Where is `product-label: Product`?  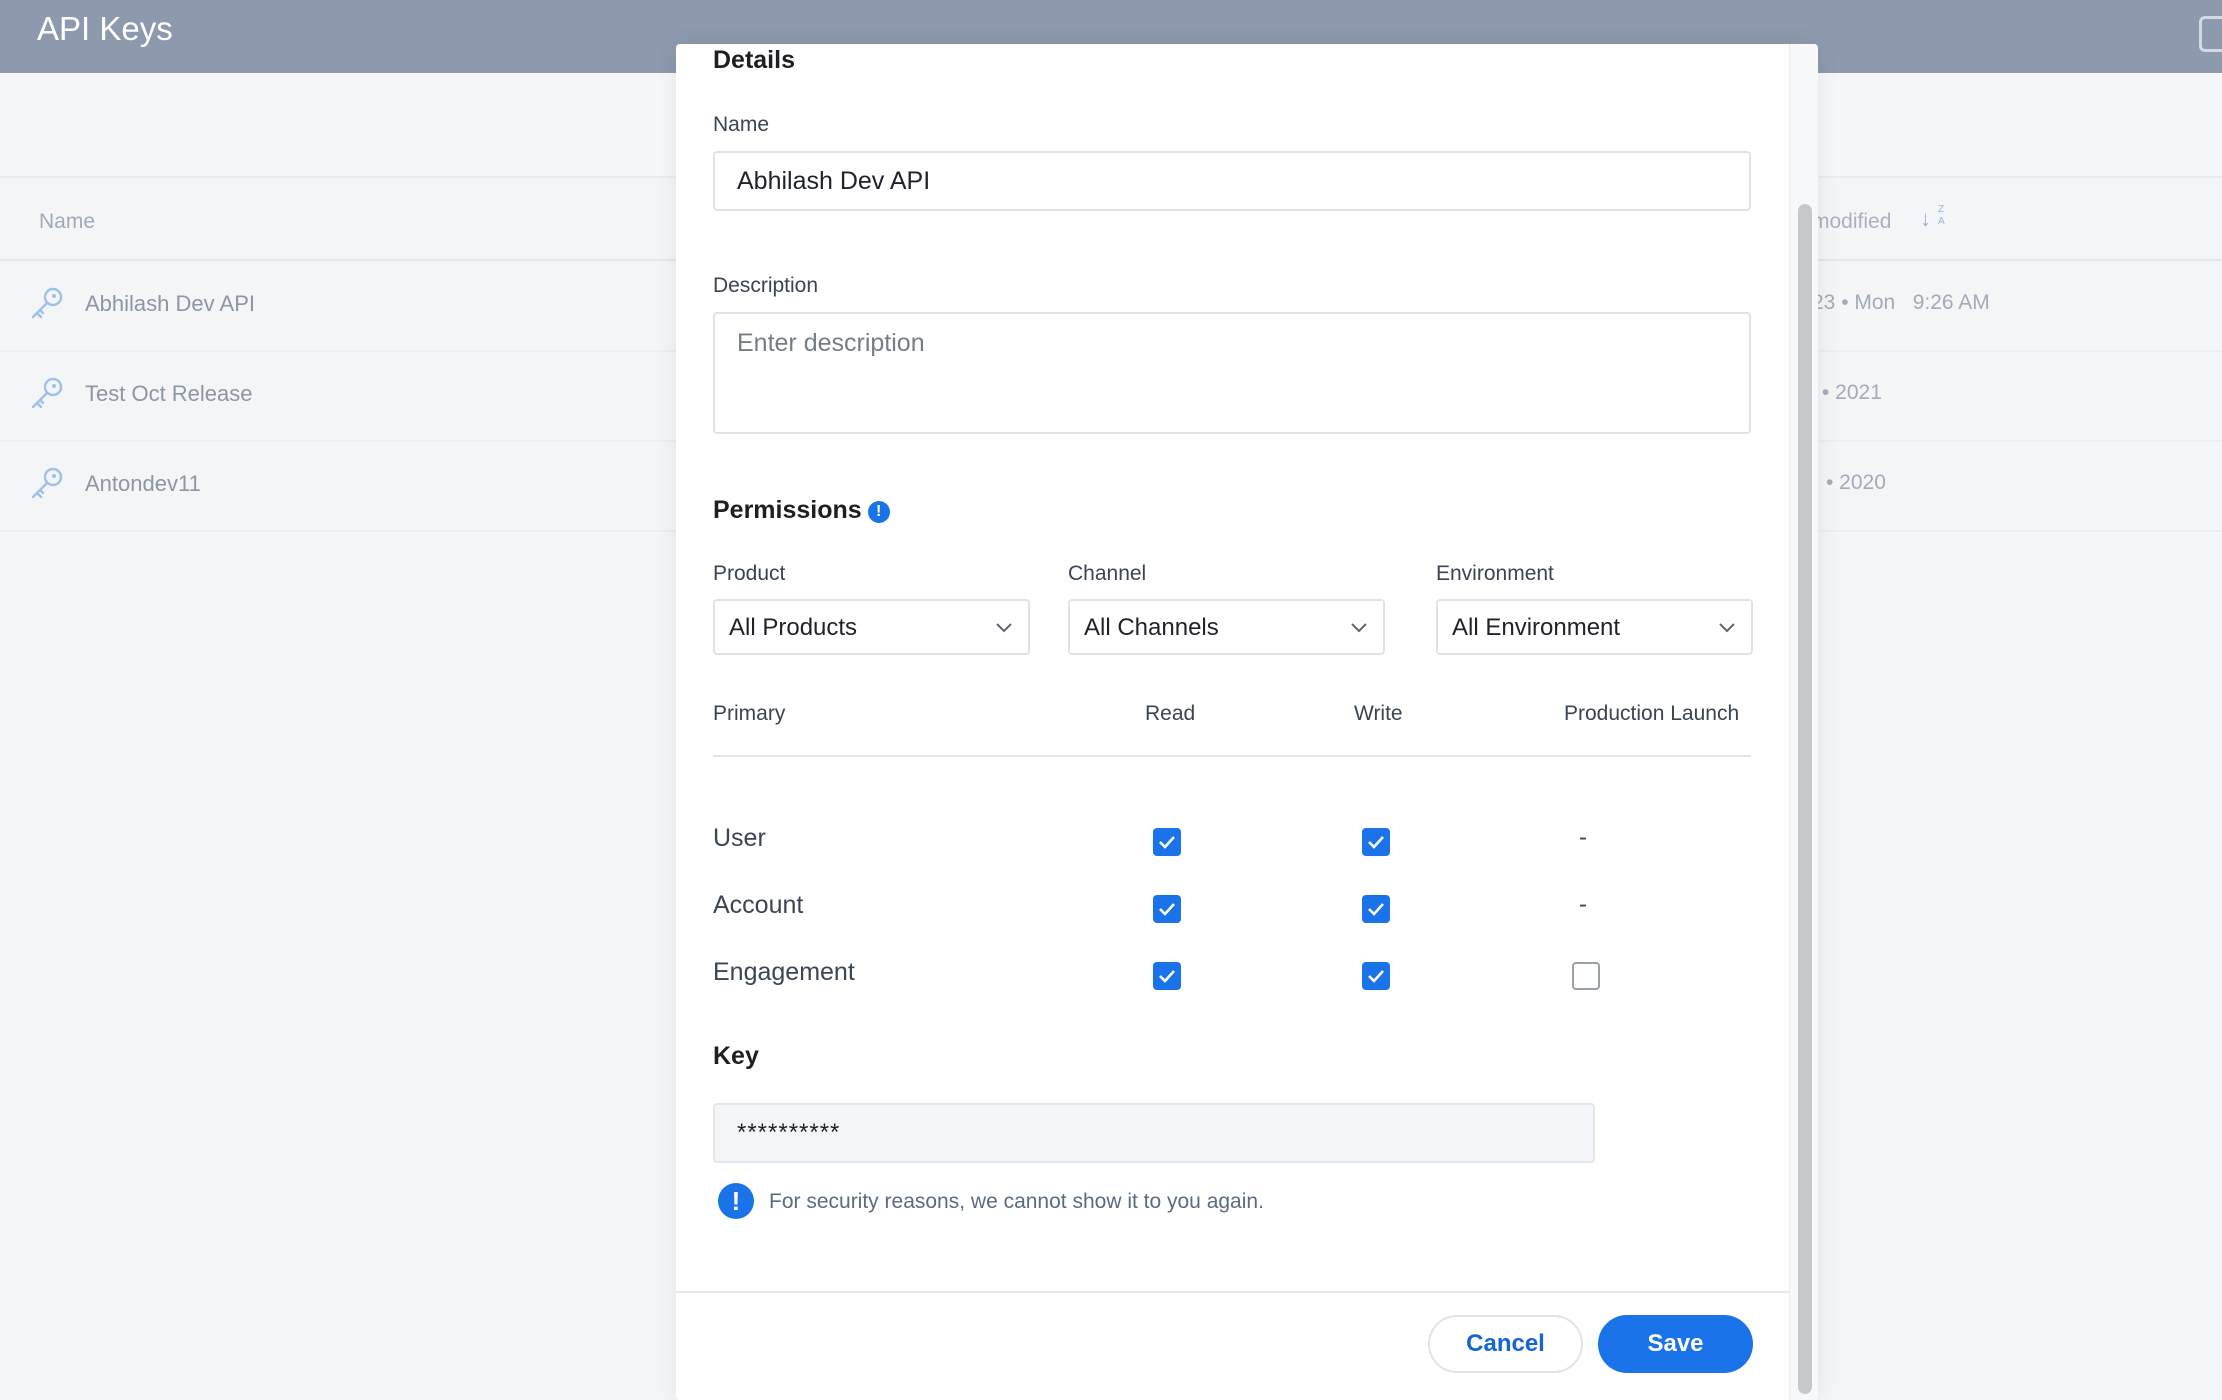
product-label: Product is located at coordinates (749, 573).